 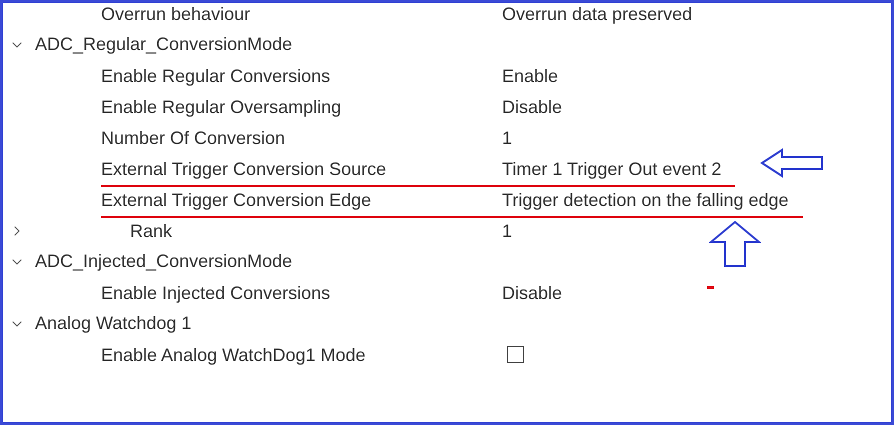 I want to click on group-header: Analog Watchdog 1, so click(x=113, y=323).